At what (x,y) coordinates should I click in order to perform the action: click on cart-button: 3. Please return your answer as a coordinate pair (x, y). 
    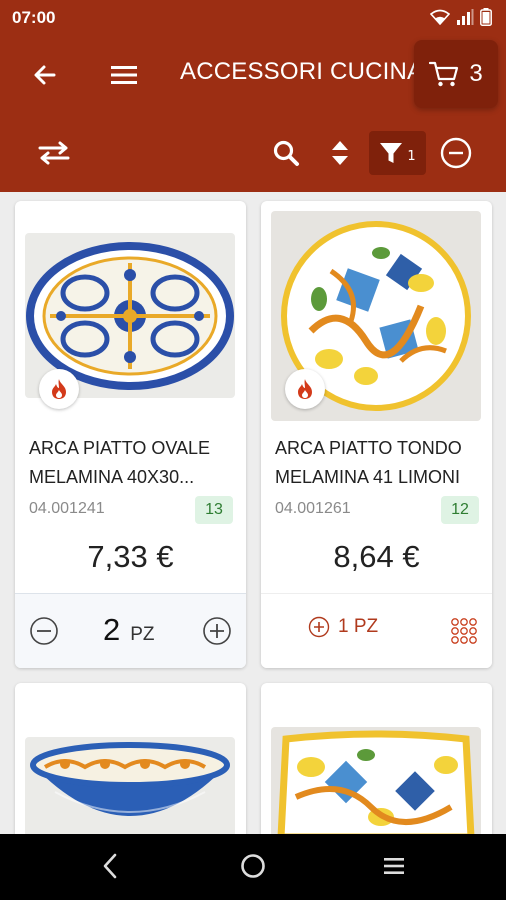
    Looking at the image, I should click on (456, 74).